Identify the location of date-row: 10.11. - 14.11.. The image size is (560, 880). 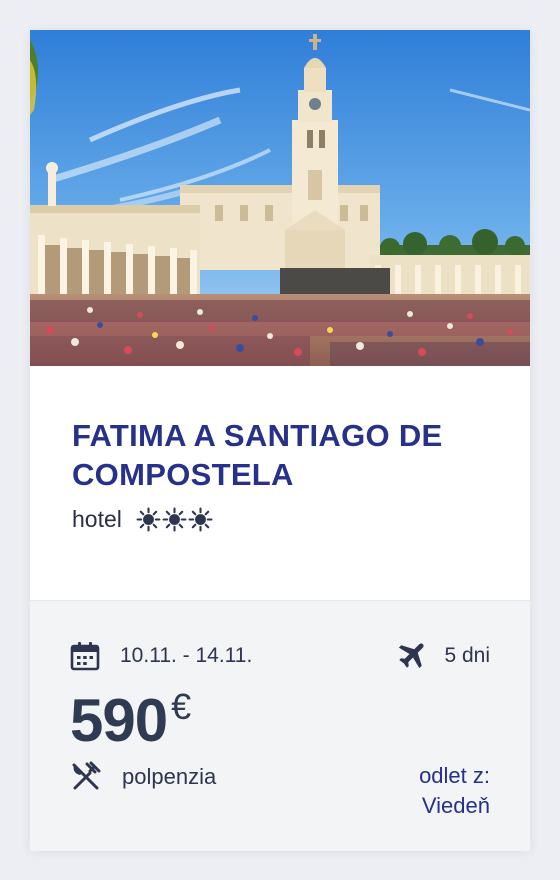
(161, 656).